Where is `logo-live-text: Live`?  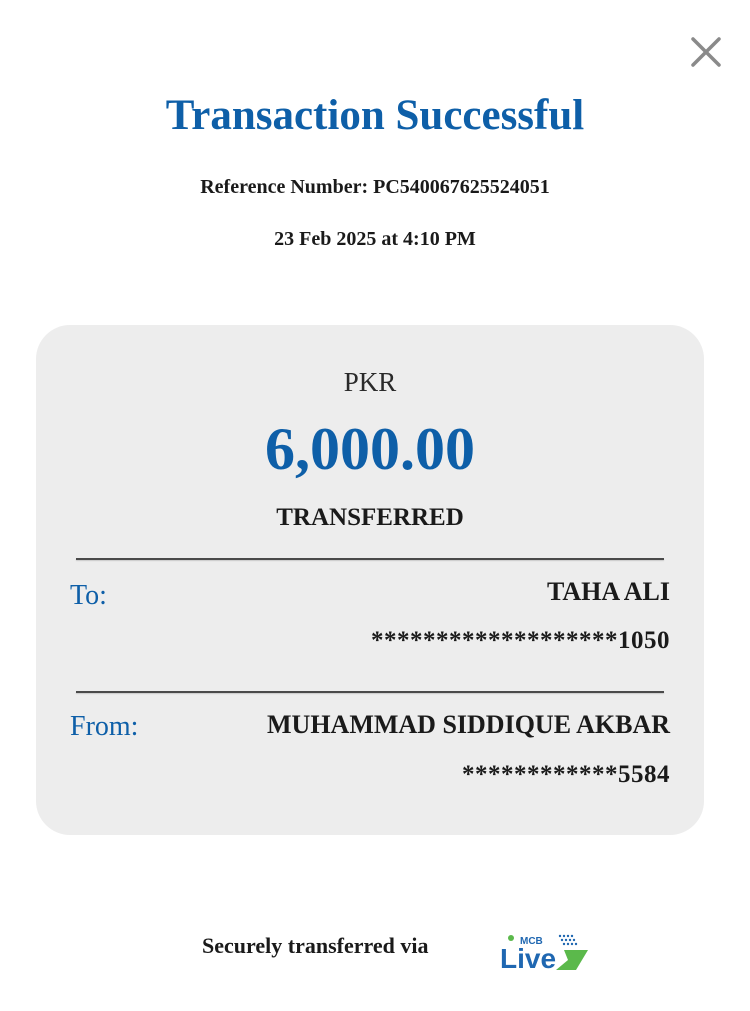 logo-live-text: Live is located at coordinates (528, 957).